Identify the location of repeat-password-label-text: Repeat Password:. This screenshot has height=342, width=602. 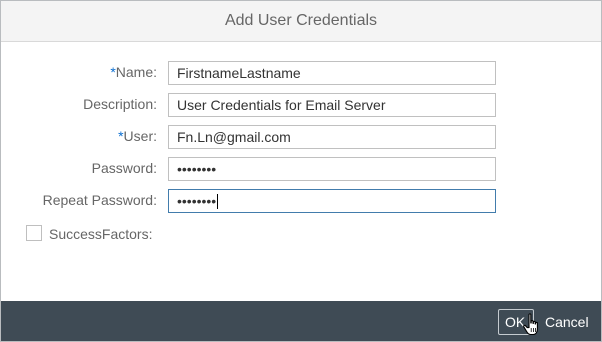
(99, 200).